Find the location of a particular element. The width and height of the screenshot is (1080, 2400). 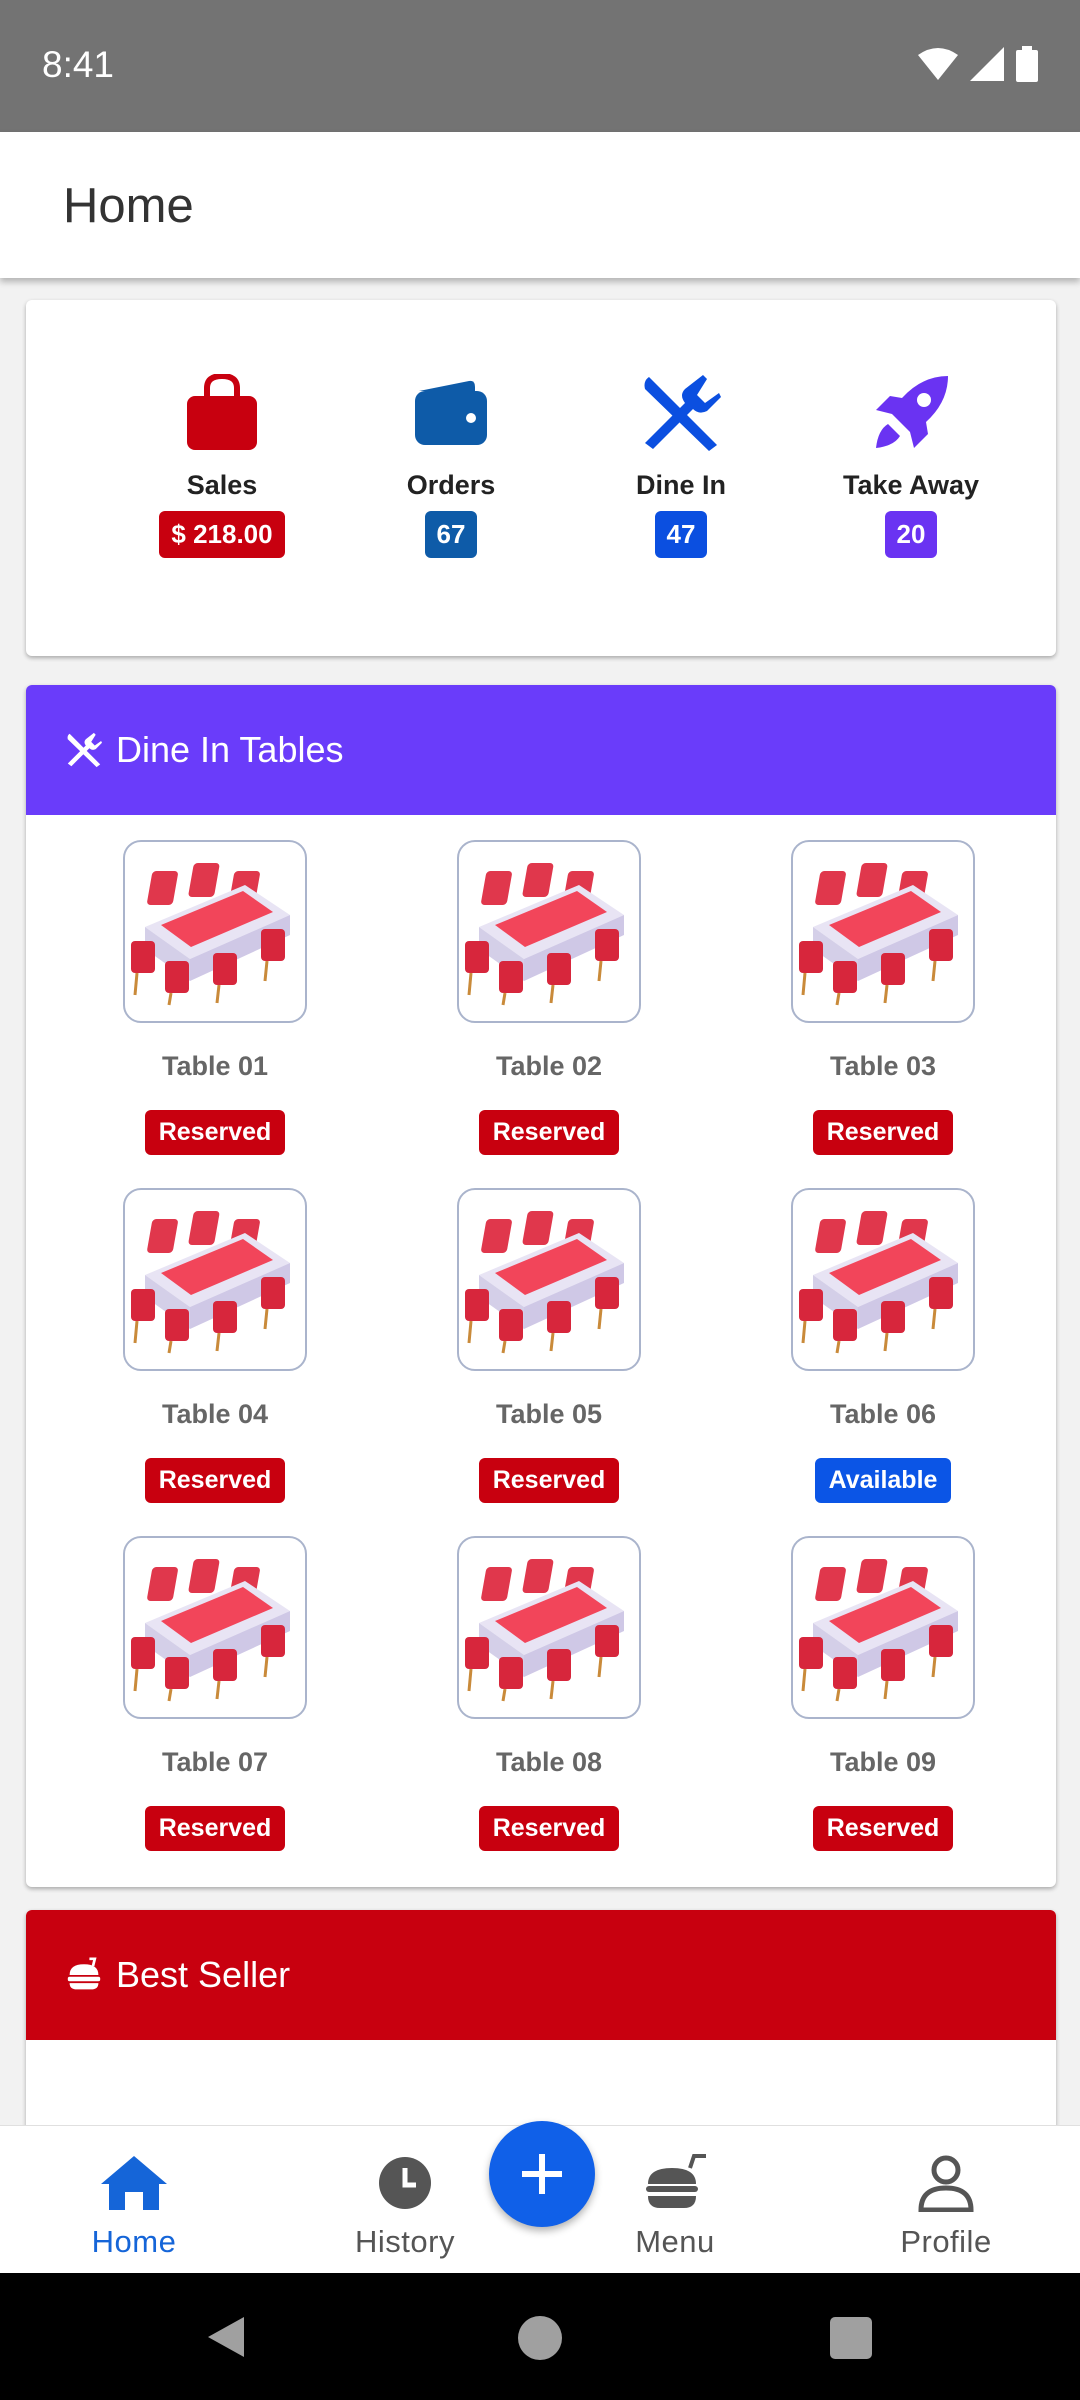

table-name: Table 02 is located at coordinates (549, 1066).